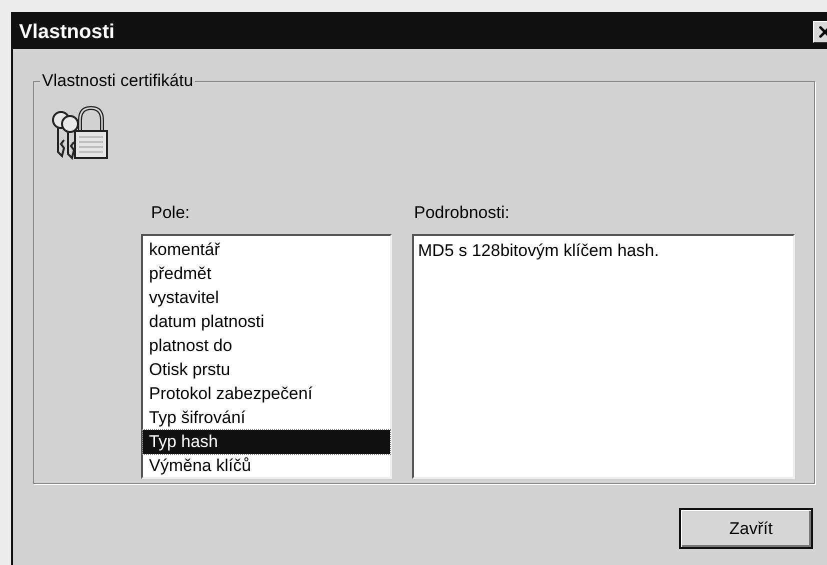 This screenshot has height=565, width=827. Describe the element at coordinates (266, 274) in the screenshot. I see `list-item: předmět` at that location.